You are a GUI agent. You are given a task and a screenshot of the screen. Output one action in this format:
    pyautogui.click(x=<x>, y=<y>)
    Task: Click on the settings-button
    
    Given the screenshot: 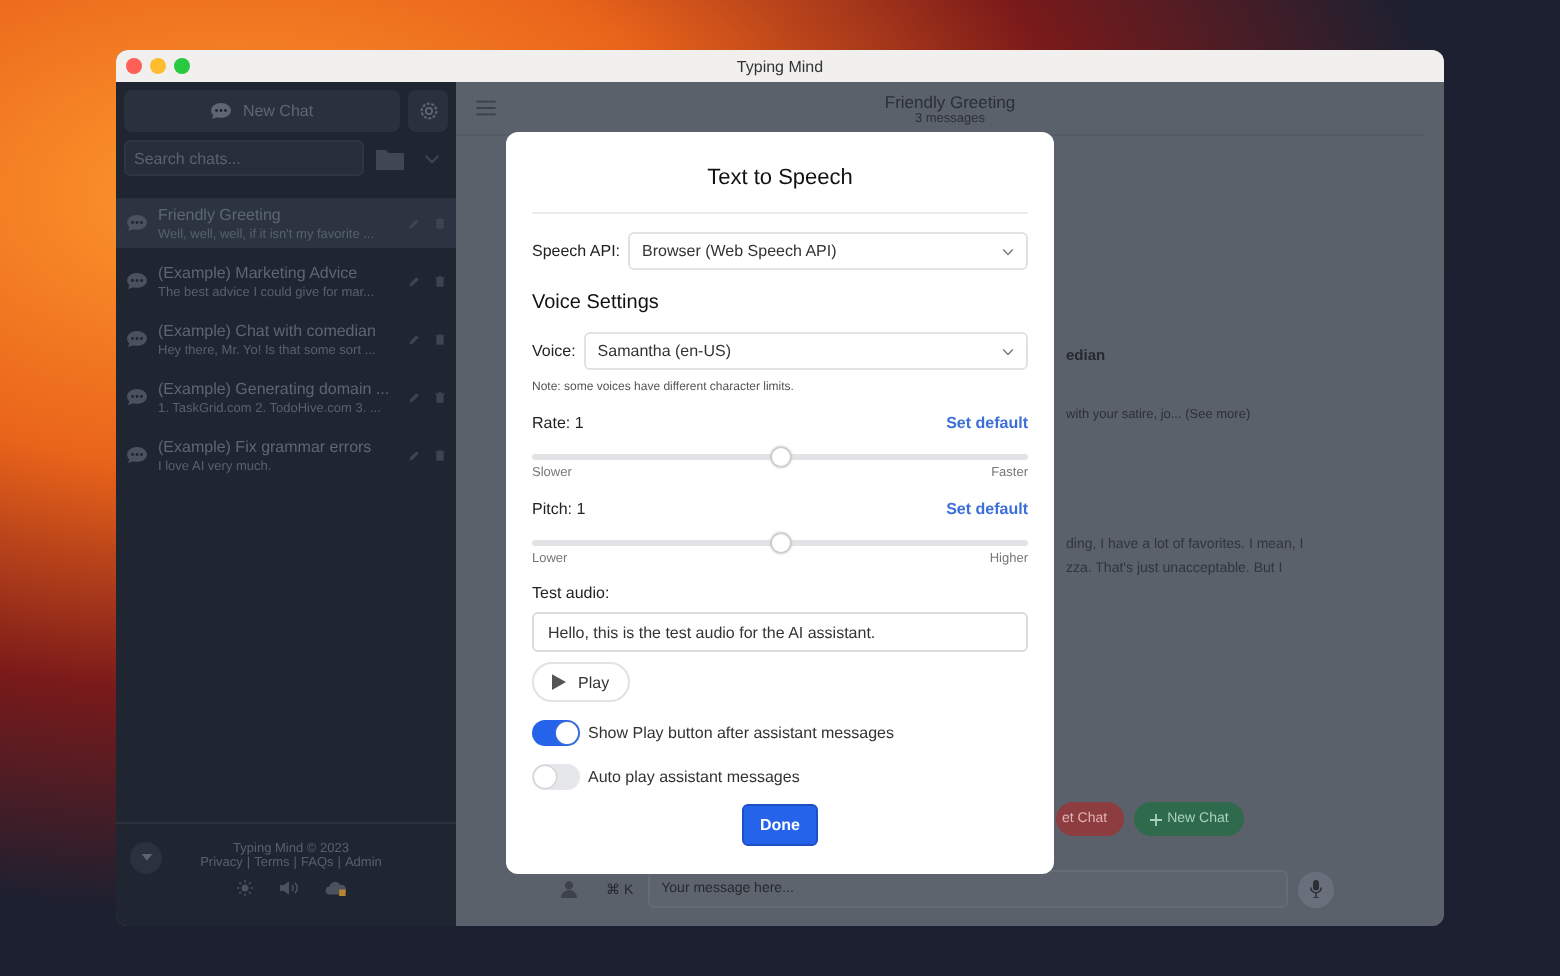 What is the action you would take?
    pyautogui.click(x=428, y=111)
    